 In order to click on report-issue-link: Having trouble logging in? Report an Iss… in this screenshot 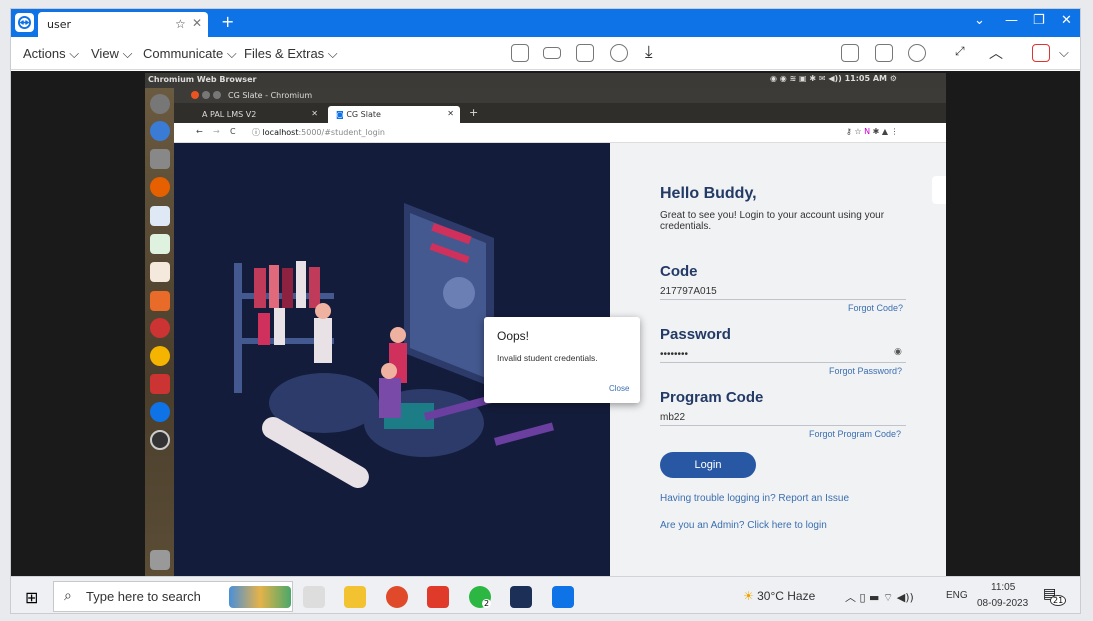, I will do `click(754, 498)`.